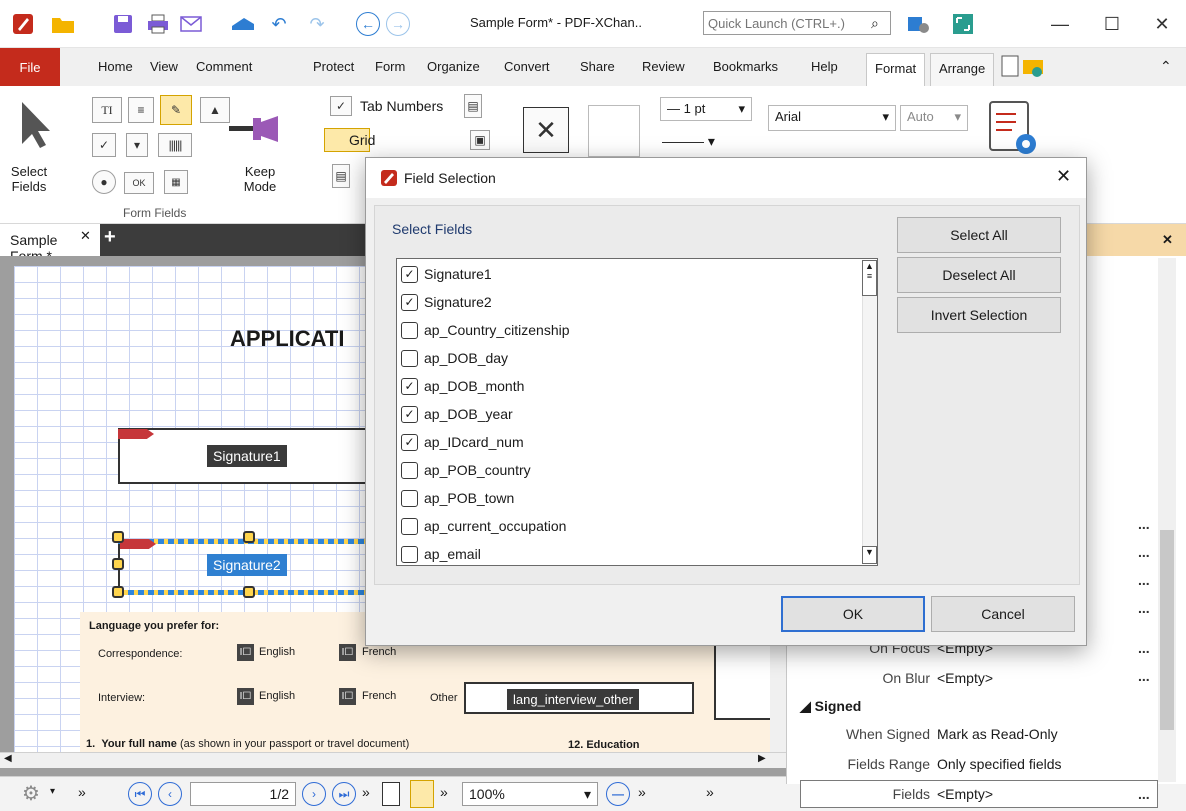  What do you see at coordinates (29, 179) in the screenshot?
I see `select-fields-button: Select Fields` at bounding box center [29, 179].